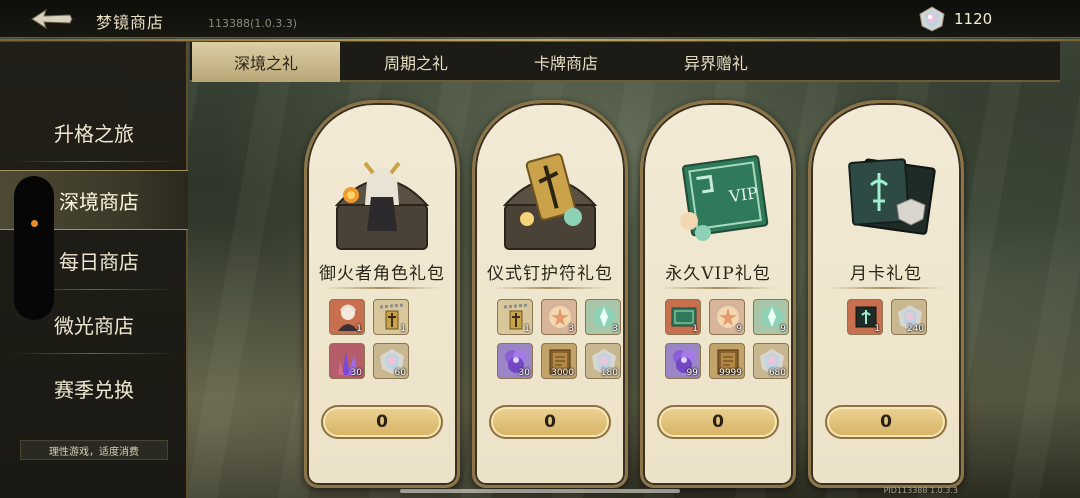 This screenshot has width=1080, height=498. Describe the element at coordinates (730, 373) in the screenshot. I see `reward-qty: 9999` at that location.